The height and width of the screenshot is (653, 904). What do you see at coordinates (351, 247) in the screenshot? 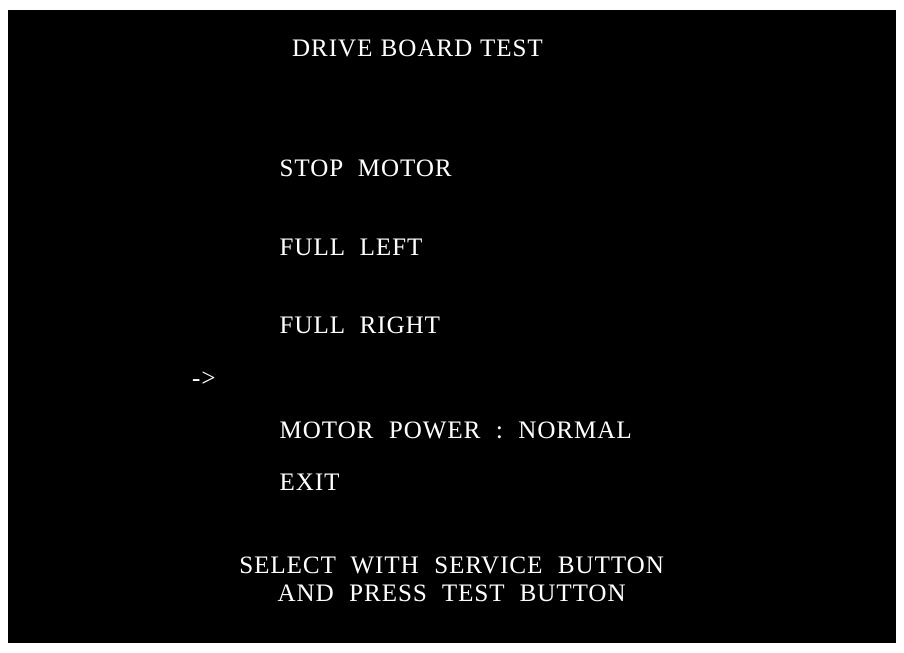
I see `menu-item-label: FULL LEFT` at bounding box center [351, 247].